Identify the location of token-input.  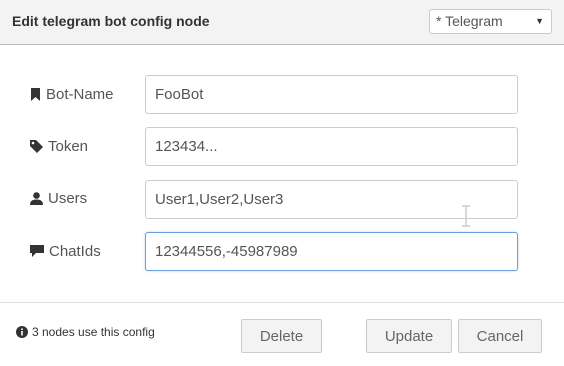
(331, 146).